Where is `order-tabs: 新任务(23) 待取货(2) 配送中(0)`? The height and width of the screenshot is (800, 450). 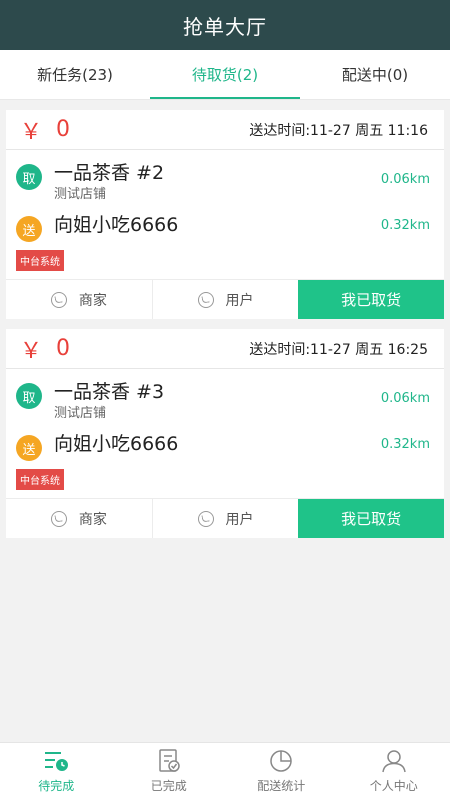
order-tabs: 新任务(23) 待取货(2) 配送中(0) is located at coordinates (225, 75).